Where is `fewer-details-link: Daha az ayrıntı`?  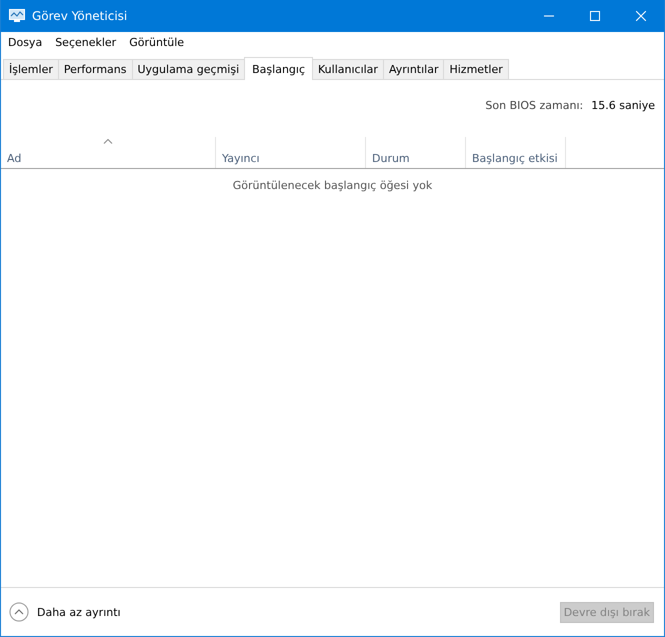
fewer-details-link: Daha az ayrıntı is located at coordinates (65, 612).